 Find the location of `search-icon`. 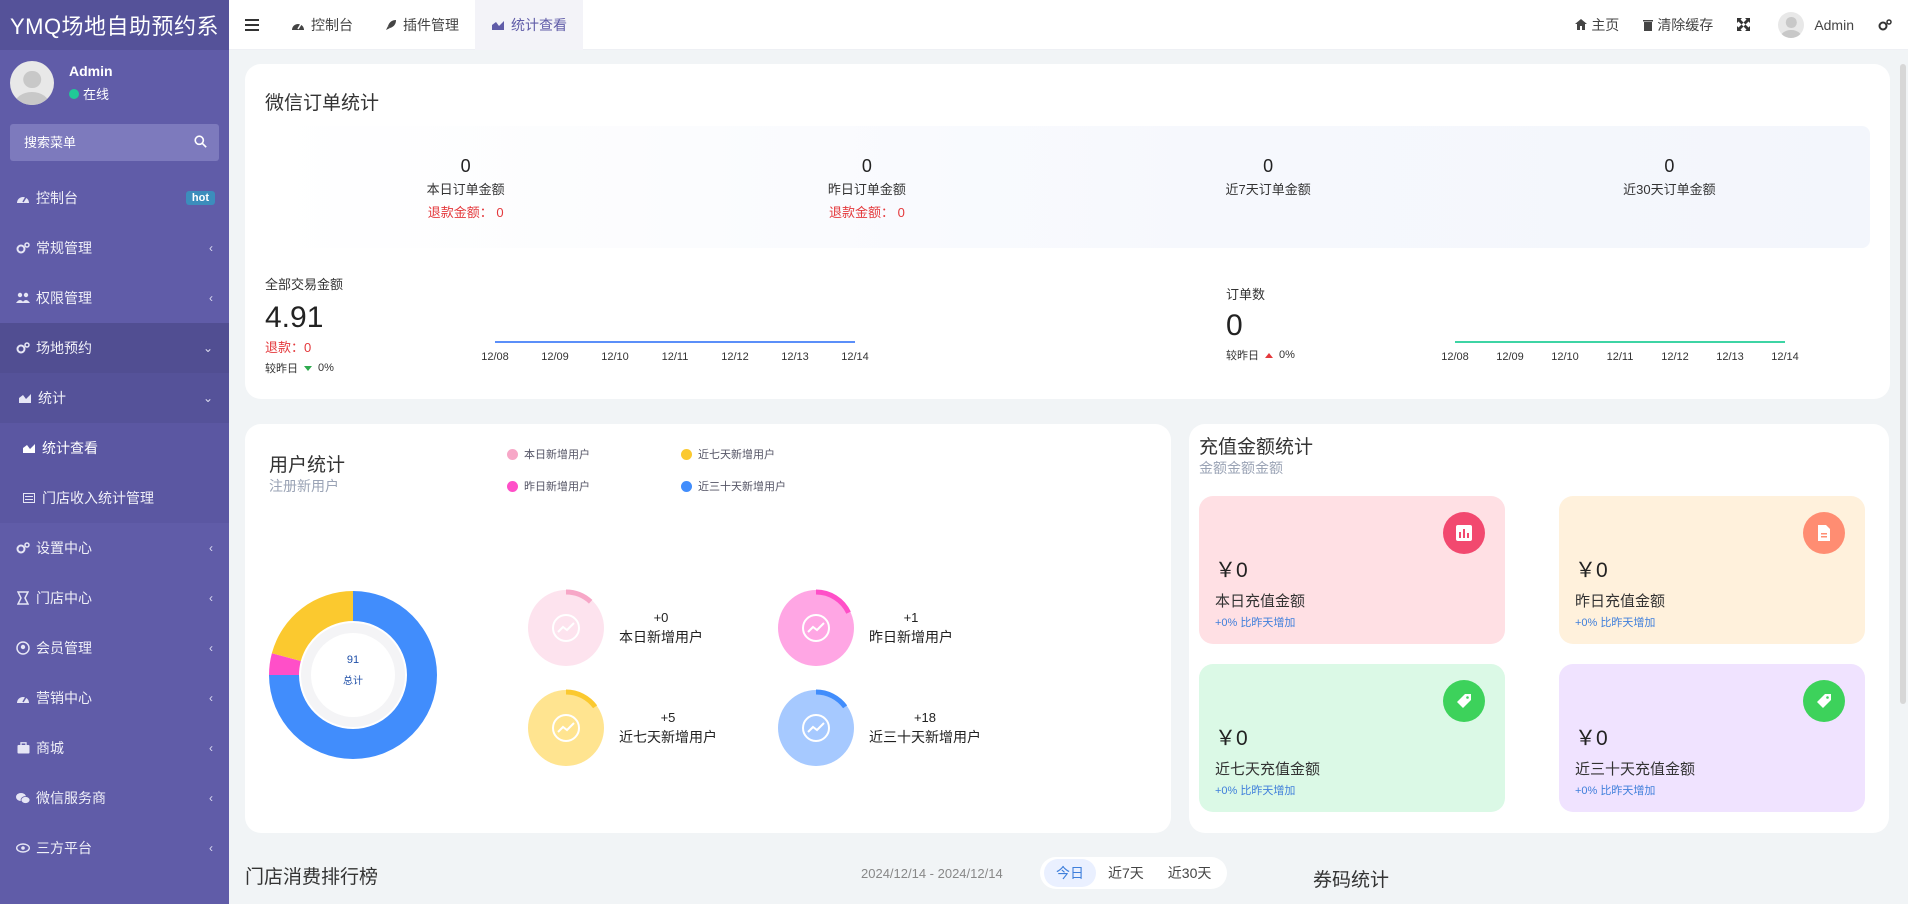

search-icon is located at coordinates (200, 142).